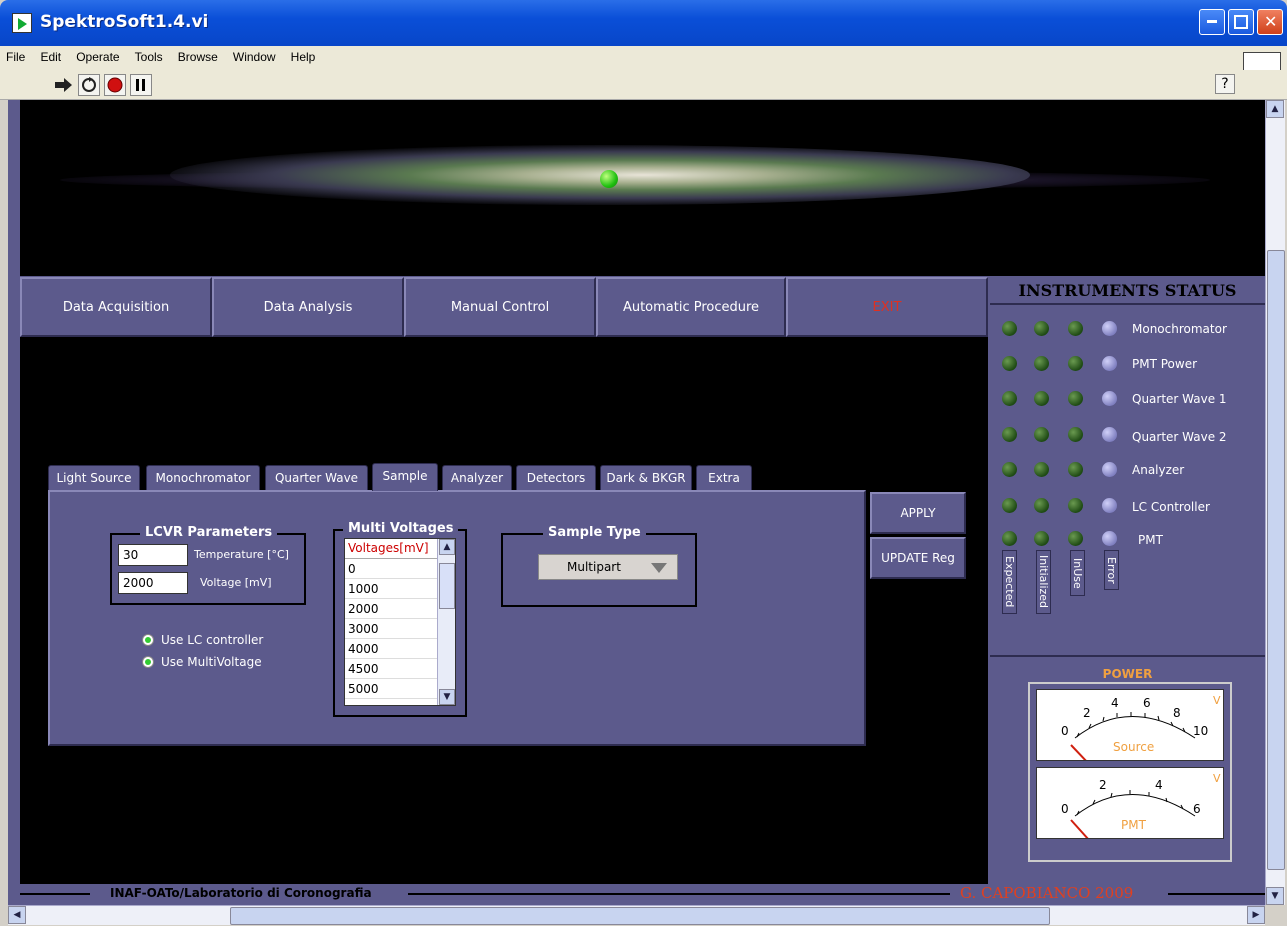  I want to click on pause-icon, so click(141, 85).